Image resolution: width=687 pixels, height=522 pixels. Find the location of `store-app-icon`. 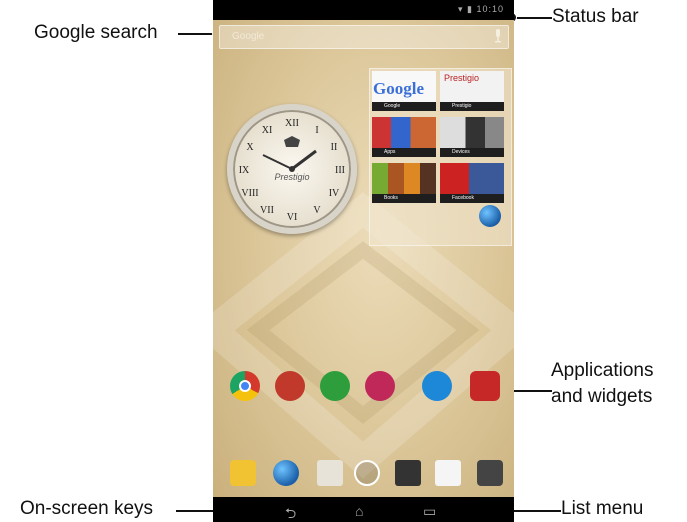

store-app-icon is located at coordinates (380, 386).